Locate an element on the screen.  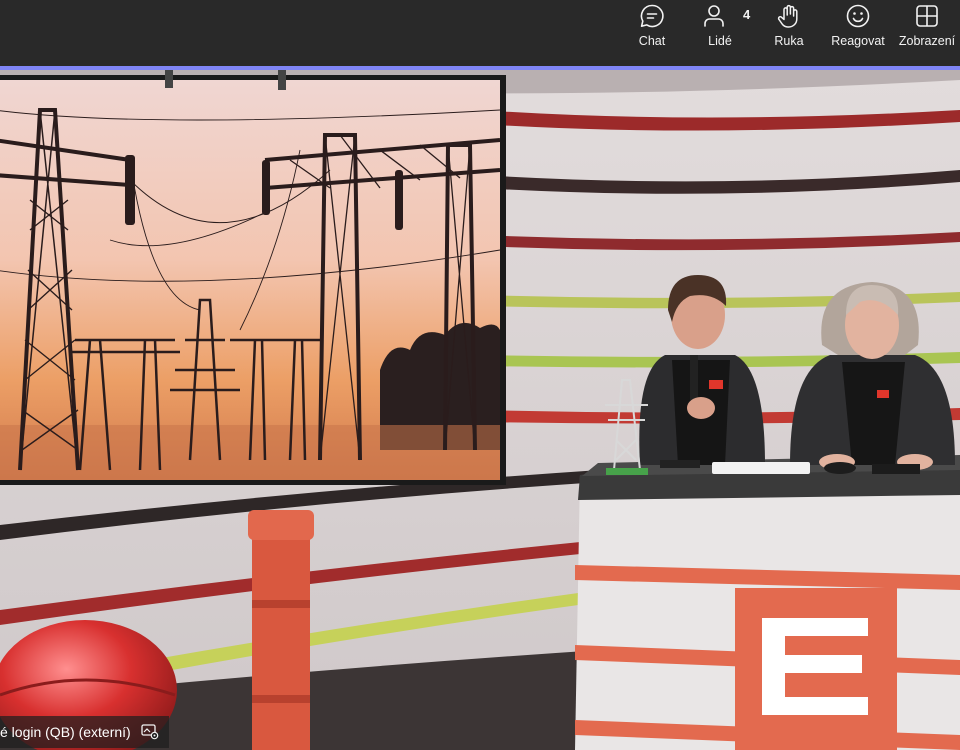
people-label: Lidé is located at coordinates (720, 41).